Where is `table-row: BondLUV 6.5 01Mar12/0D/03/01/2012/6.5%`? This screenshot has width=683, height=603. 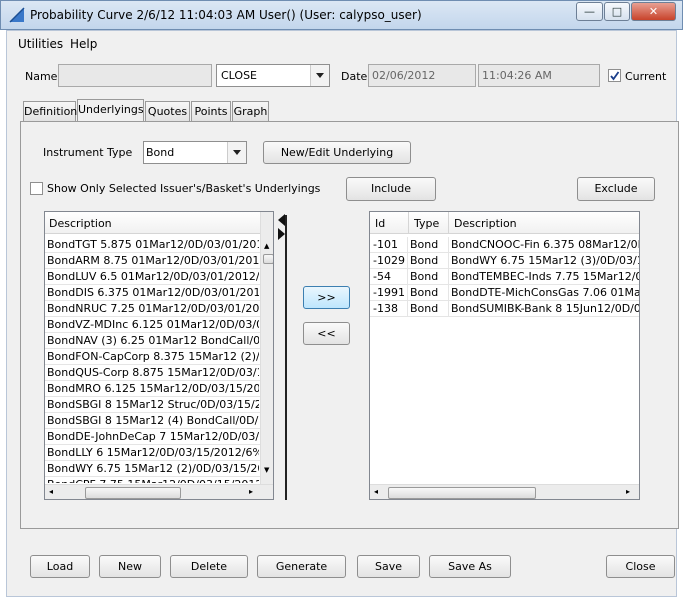
table-row: BondLUV 6.5 01Mar12/0D/03/01/2012/6.5% is located at coordinates (153, 277).